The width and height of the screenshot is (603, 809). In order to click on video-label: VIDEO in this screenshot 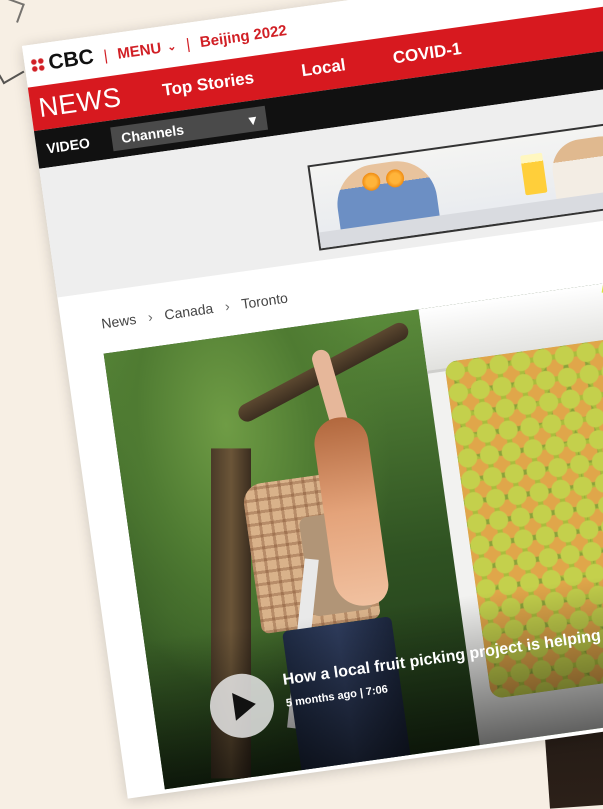, I will do `click(67, 146)`.